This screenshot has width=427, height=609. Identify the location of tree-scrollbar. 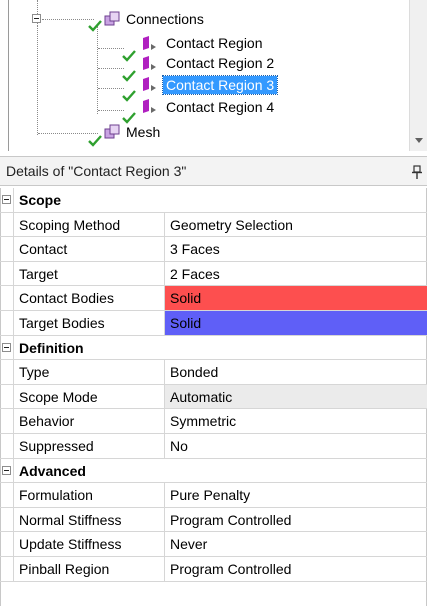
(418, 75).